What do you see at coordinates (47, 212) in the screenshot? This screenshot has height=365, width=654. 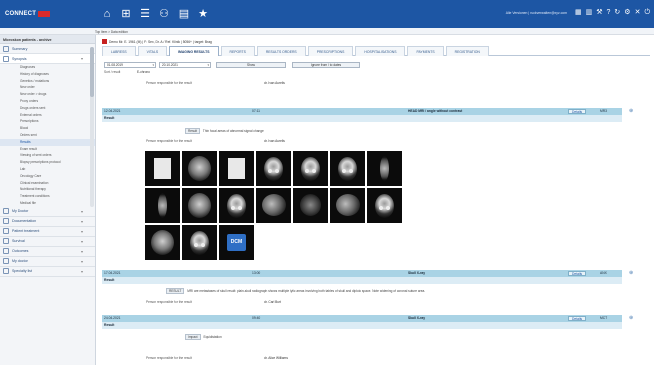 I see `sidebar-item-my-doctor: My Doctor ▾` at bounding box center [47, 212].